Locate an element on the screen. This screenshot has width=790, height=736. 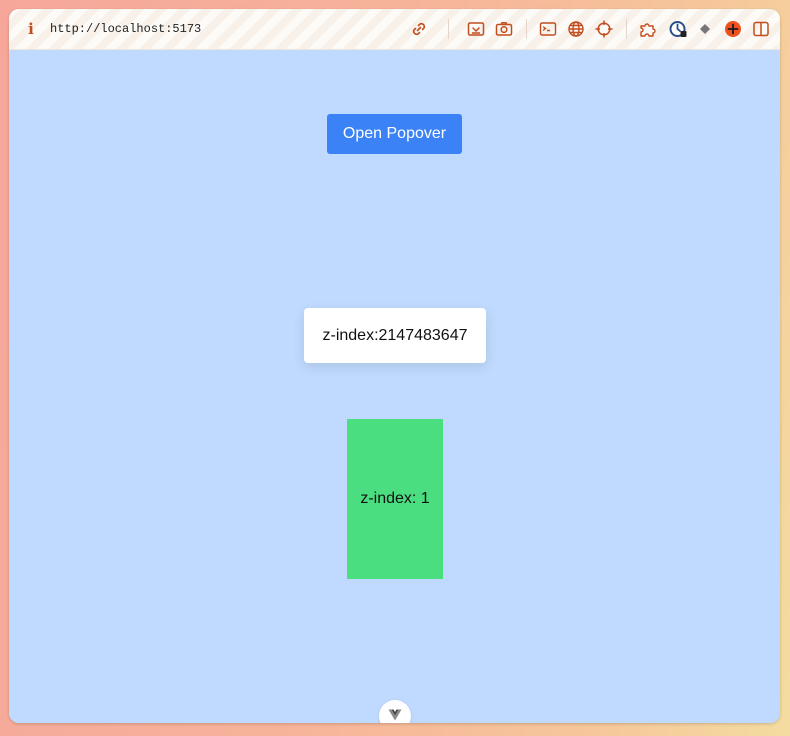
crosshair-icon is located at coordinates (604, 29).